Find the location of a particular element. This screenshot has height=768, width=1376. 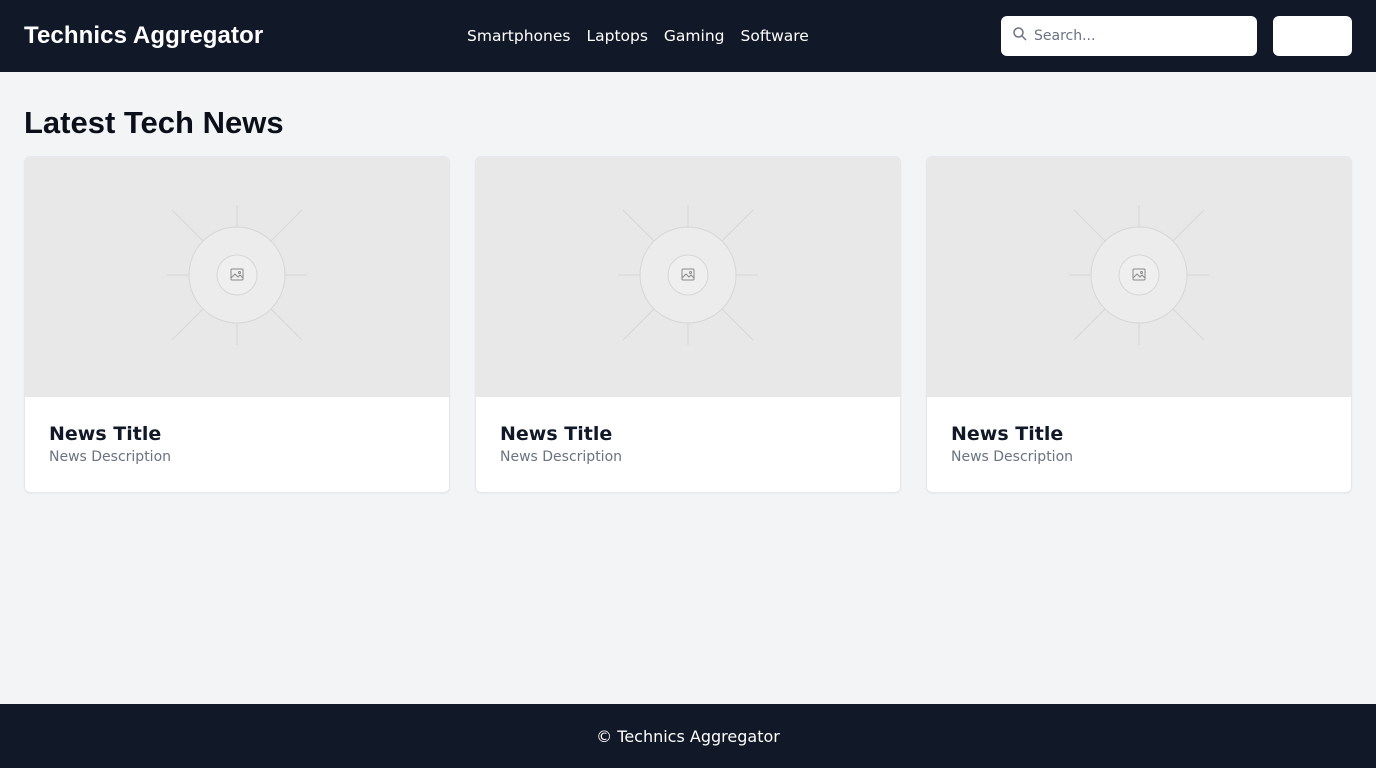

footer-copyright: © Technics Aggregator is located at coordinates (688, 736).